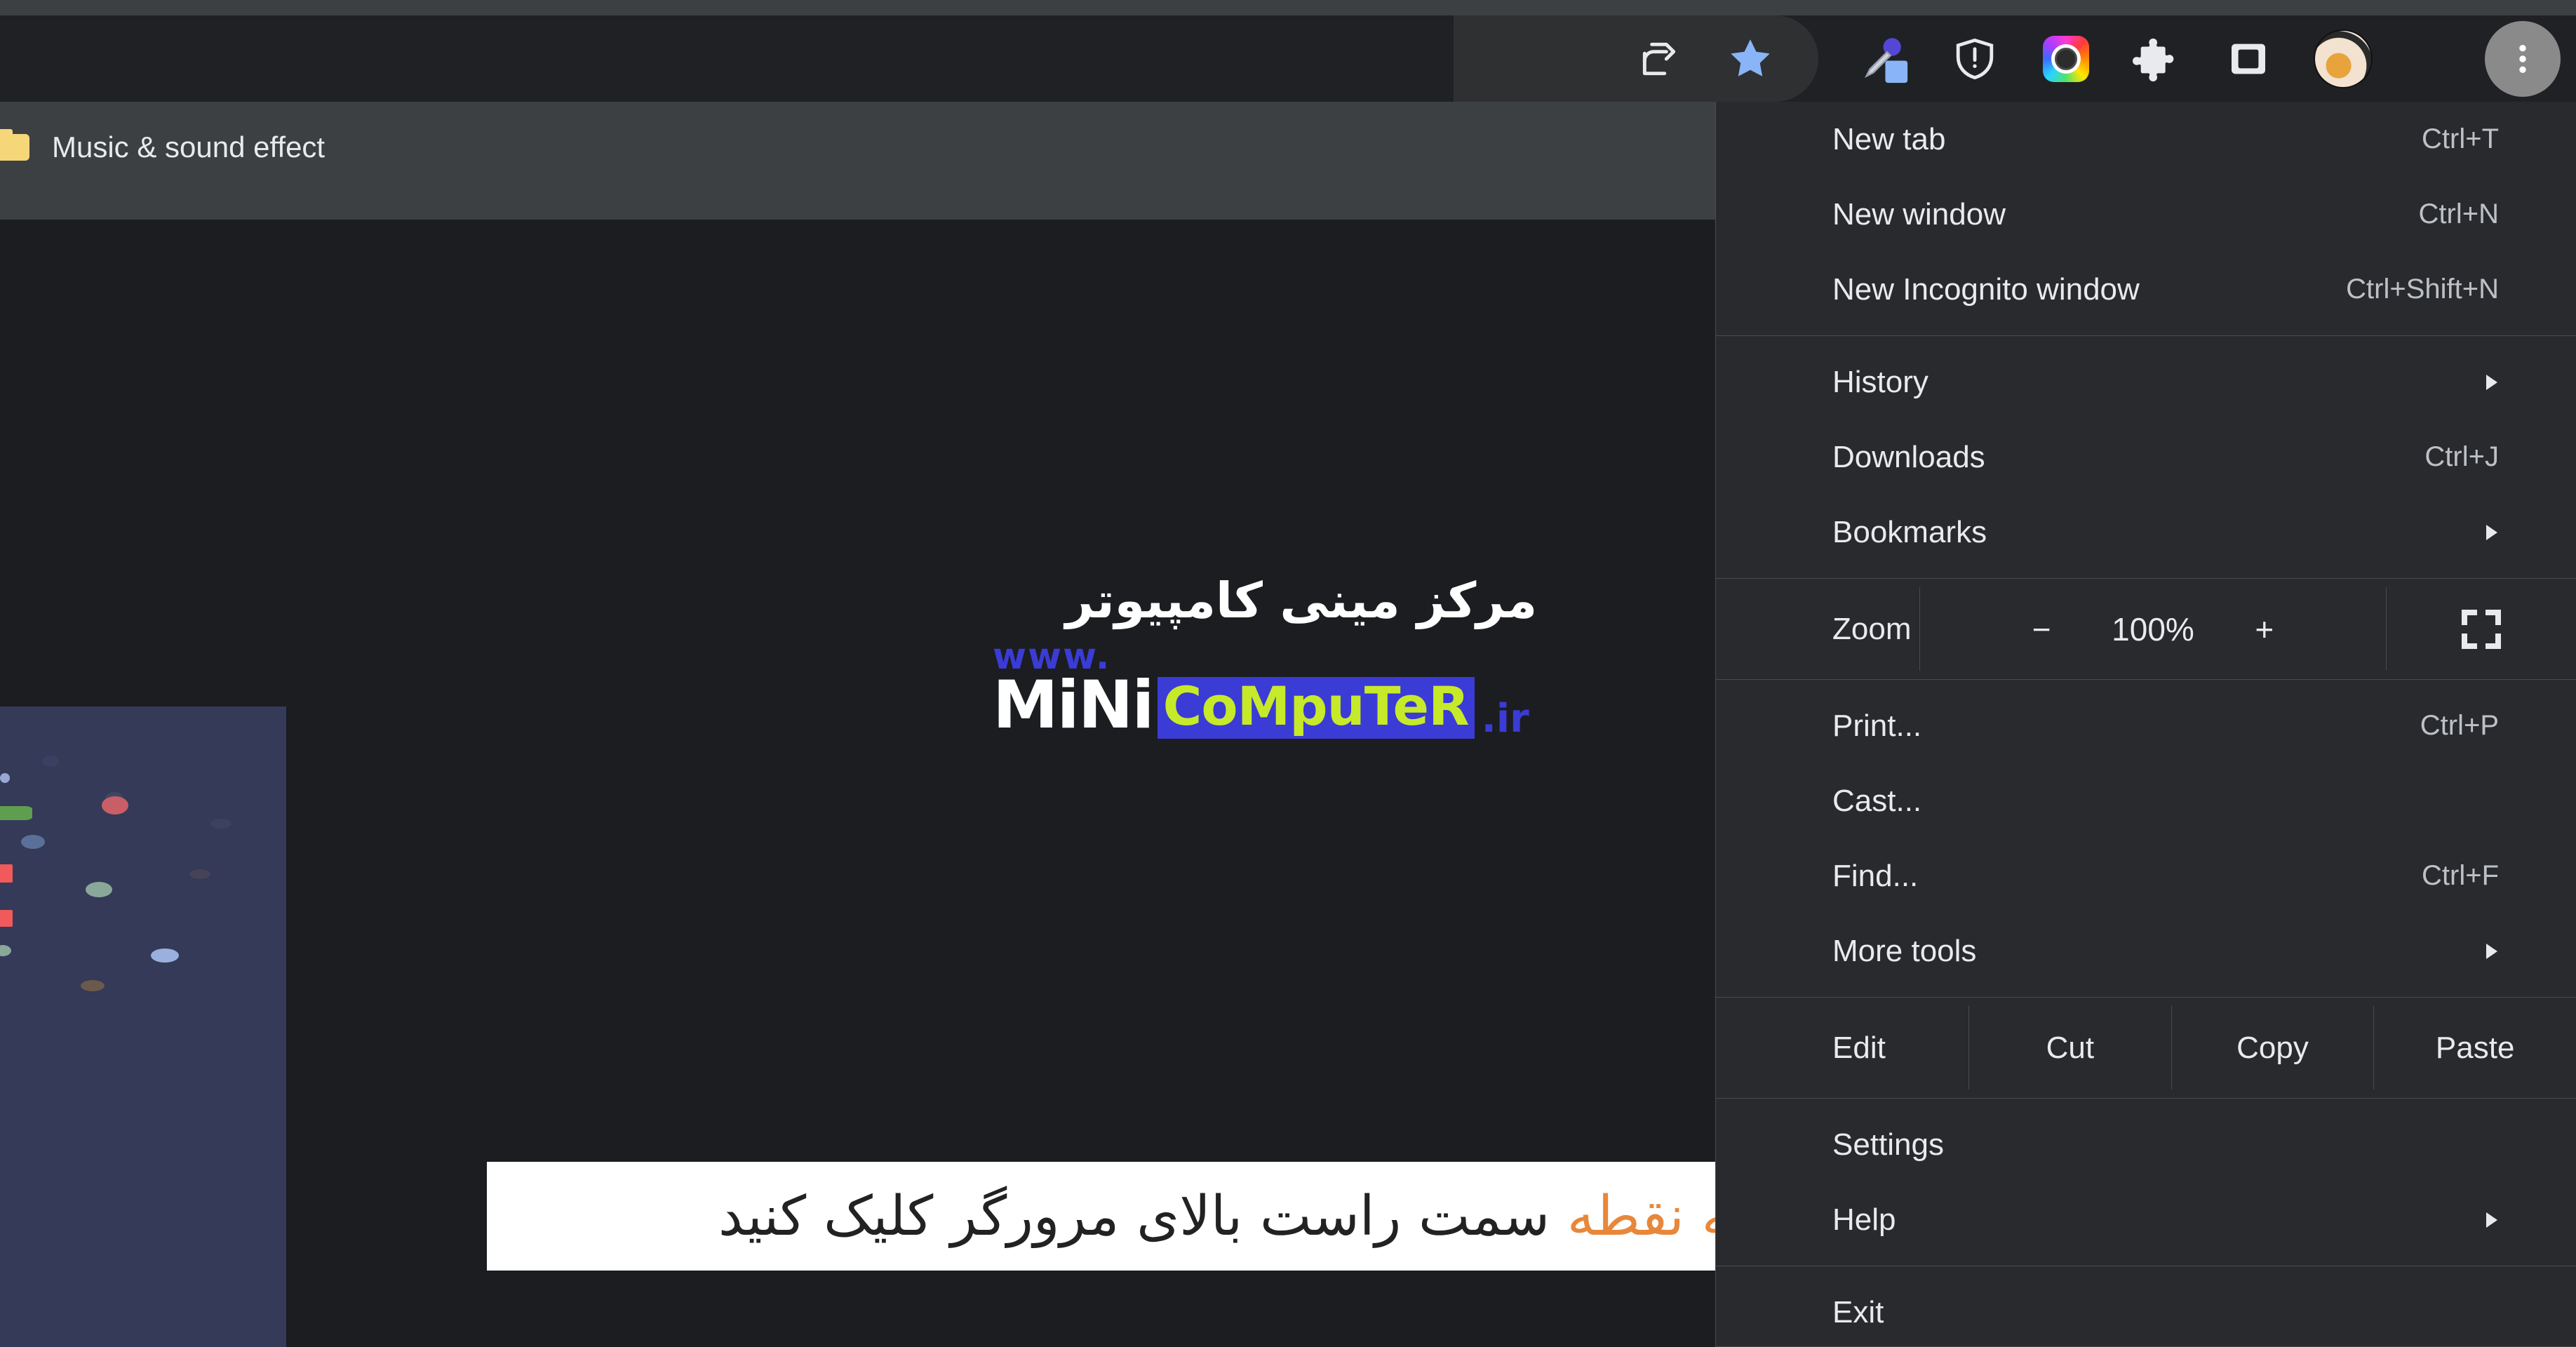  I want to click on folder-icon, so click(14, 145).